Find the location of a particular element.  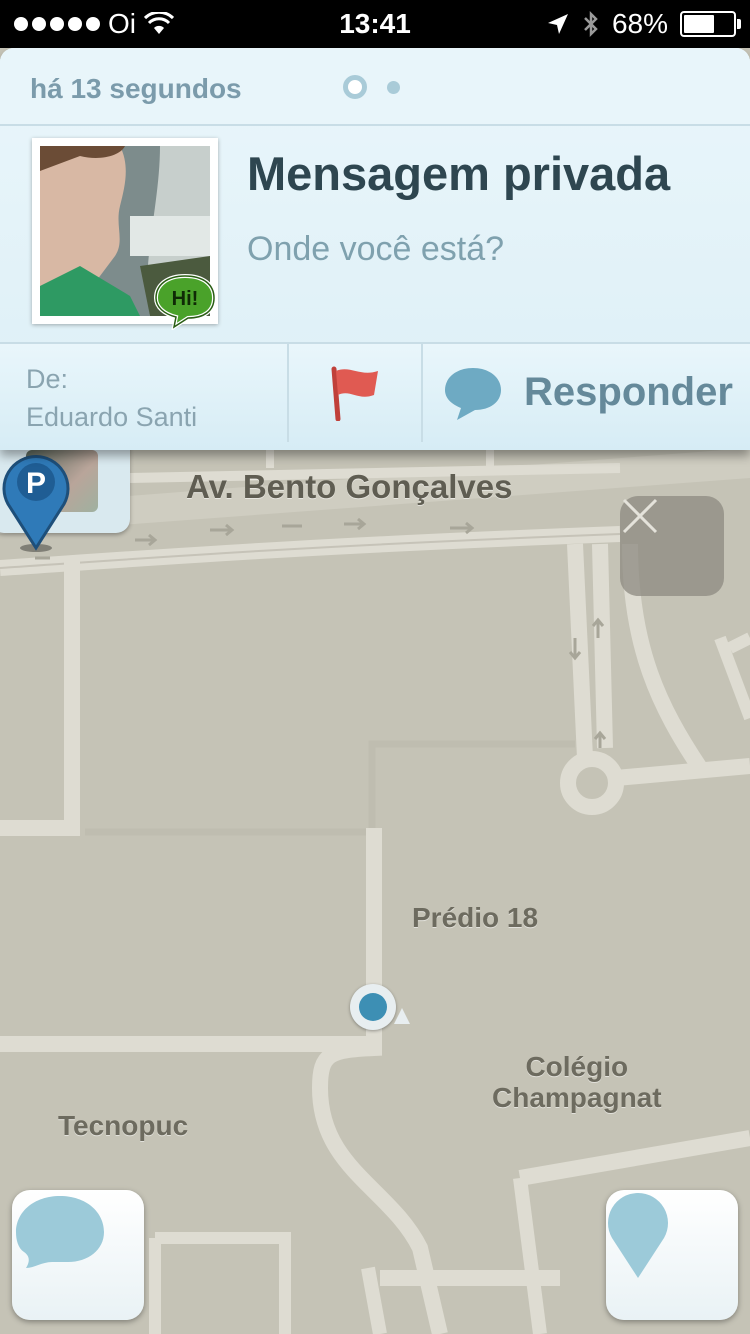

waze-menu-button is located at coordinates (78, 1255).